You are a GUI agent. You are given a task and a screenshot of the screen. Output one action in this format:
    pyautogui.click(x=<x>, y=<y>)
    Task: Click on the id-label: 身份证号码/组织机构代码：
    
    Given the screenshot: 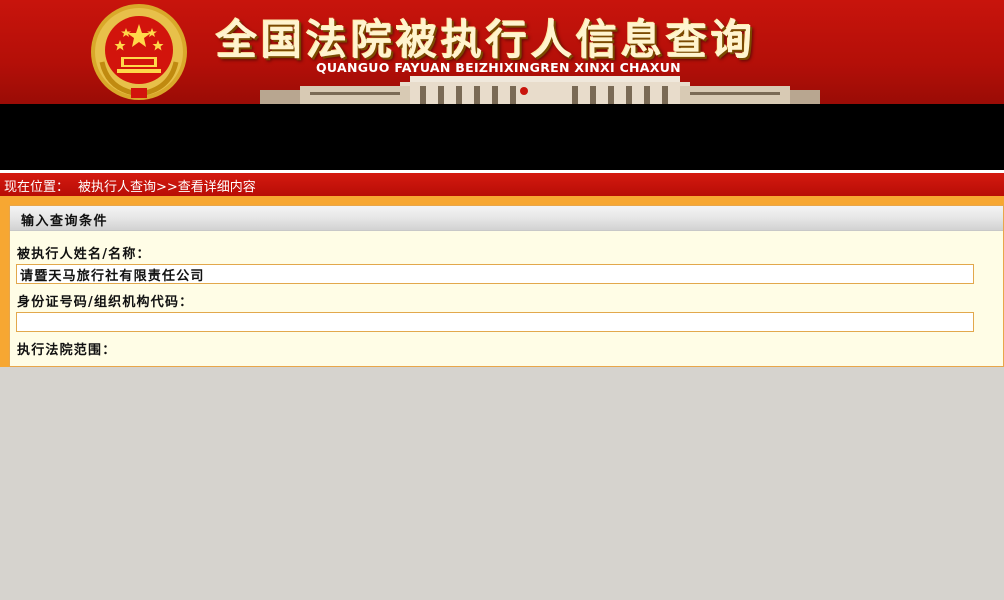 What is the action you would take?
    pyautogui.click(x=105, y=302)
    